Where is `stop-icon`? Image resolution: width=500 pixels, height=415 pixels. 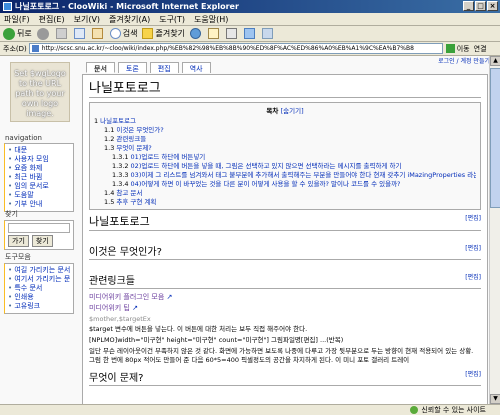
stop-icon is located at coordinates (61, 33).